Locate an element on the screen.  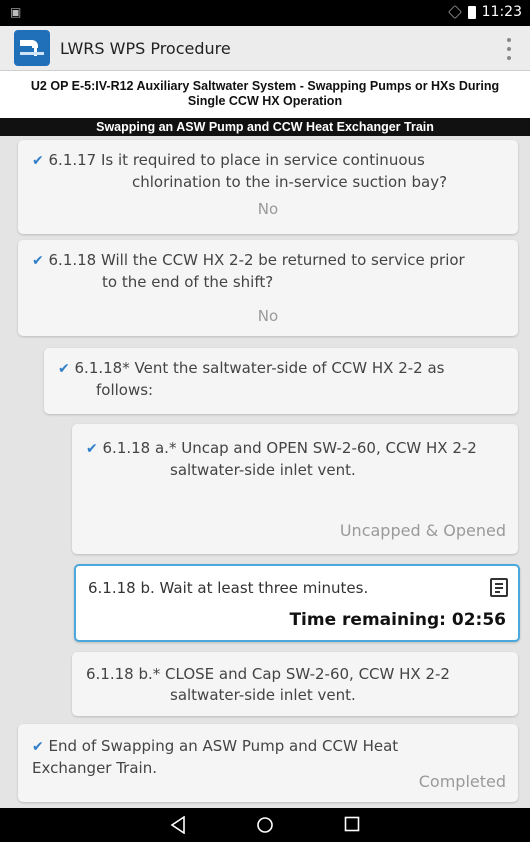
clock: 11:23 is located at coordinates (501, 12).